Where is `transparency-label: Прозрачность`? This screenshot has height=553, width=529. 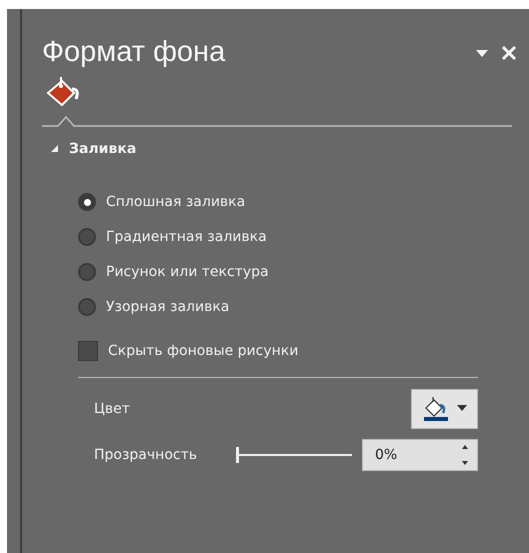 transparency-label: Прозрачность is located at coordinates (146, 454).